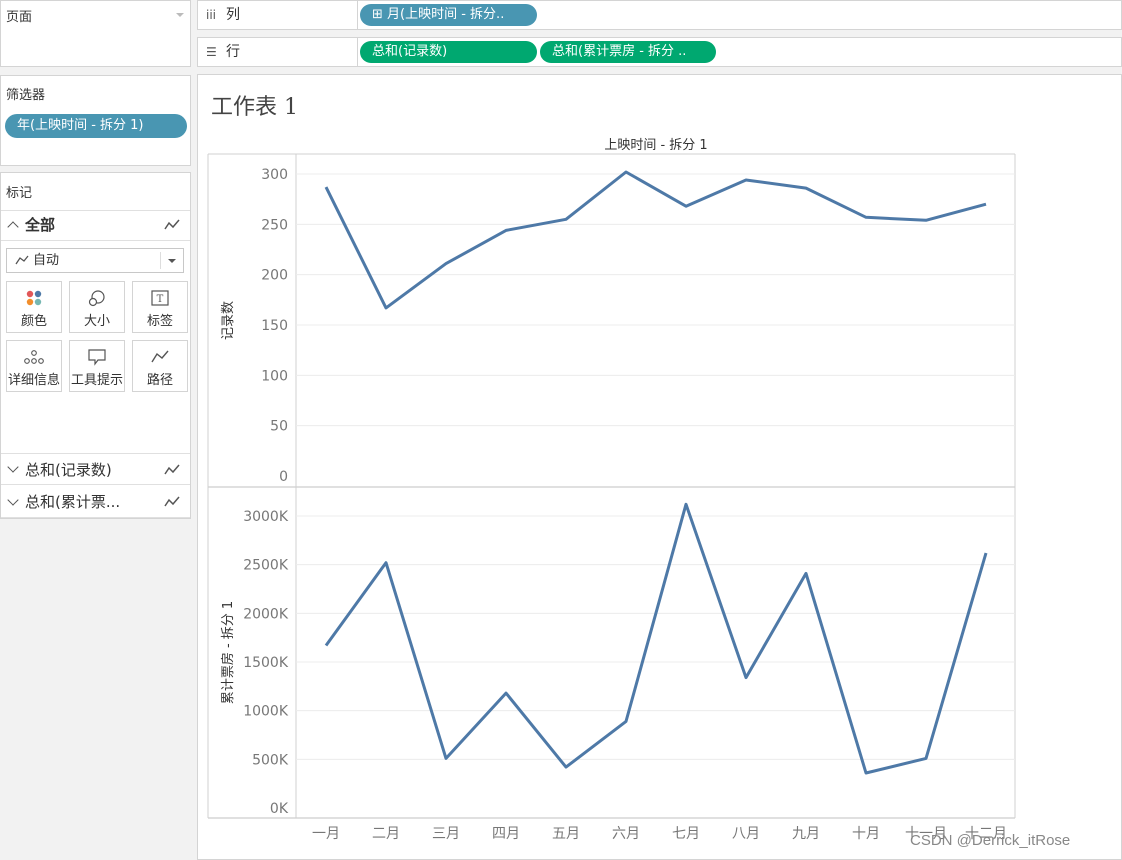 The height and width of the screenshot is (860, 1122). I want to click on y-tick-label: 0, so click(283, 477).